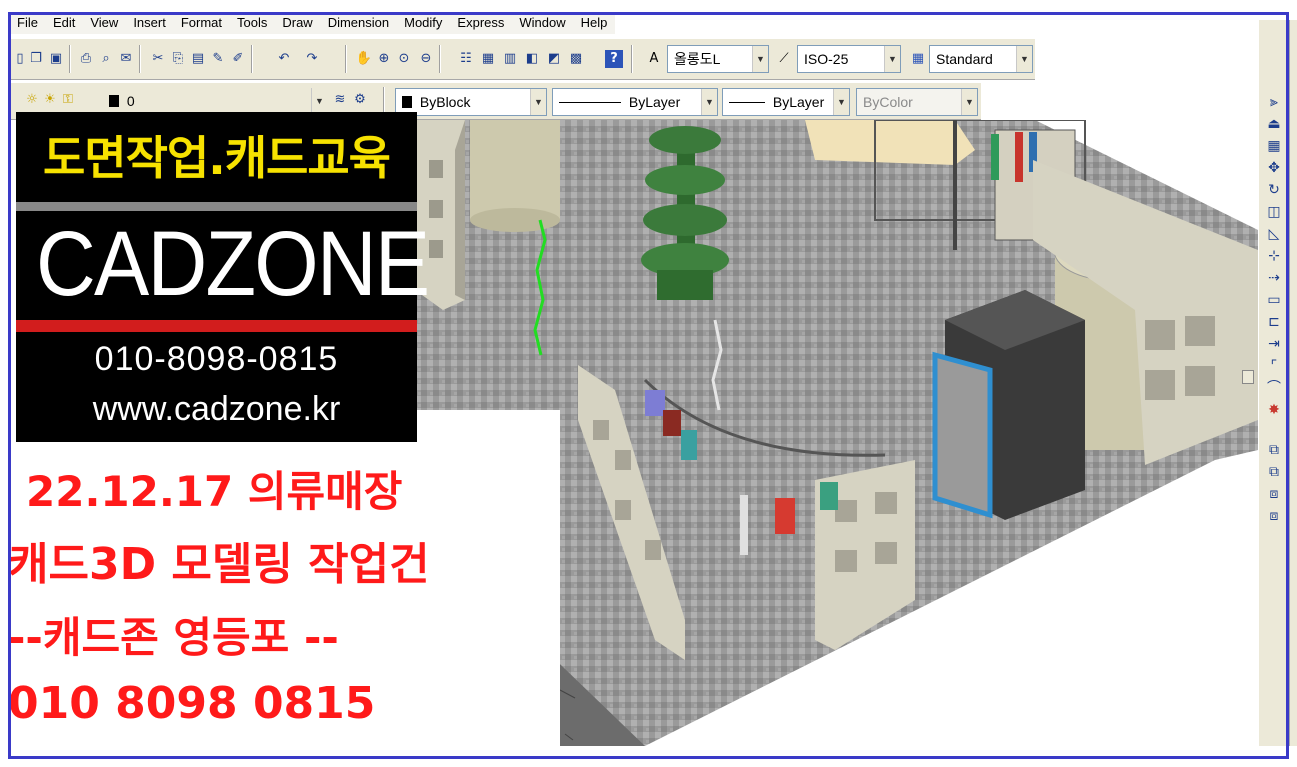 The width and height of the screenshot is (1297, 767). What do you see at coordinates (1274, 366) in the screenshot?
I see `chamfer-icon: ⌜` at bounding box center [1274, 366].